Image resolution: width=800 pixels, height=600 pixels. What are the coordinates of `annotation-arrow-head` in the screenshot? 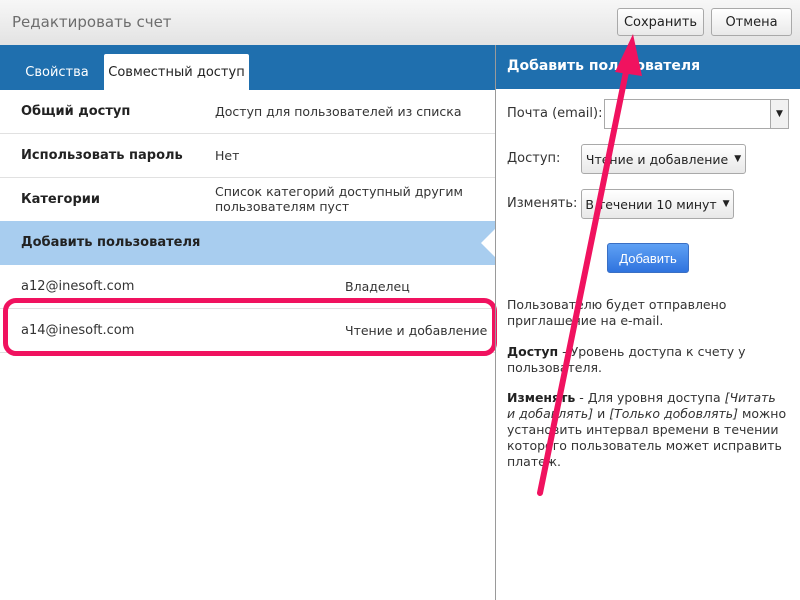 It's located at (628, 55).